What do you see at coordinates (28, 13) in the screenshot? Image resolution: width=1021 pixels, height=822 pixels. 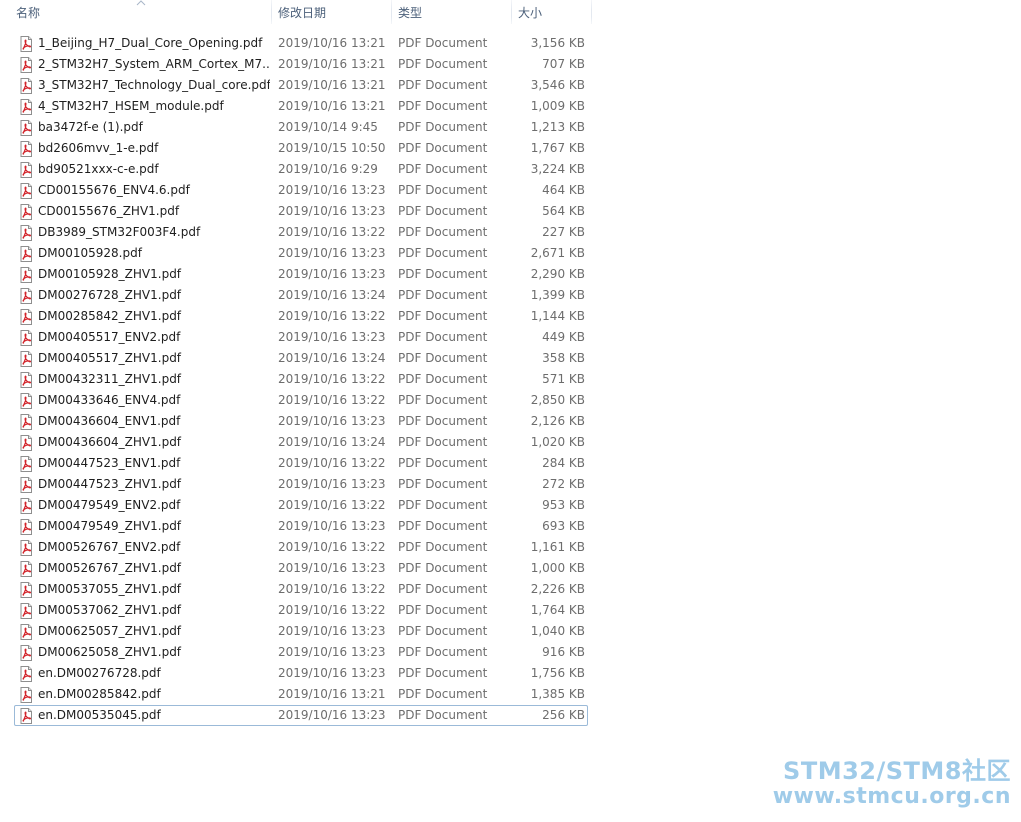 I see `column-header-name-label: 名称` at bounding box center [28, 13].